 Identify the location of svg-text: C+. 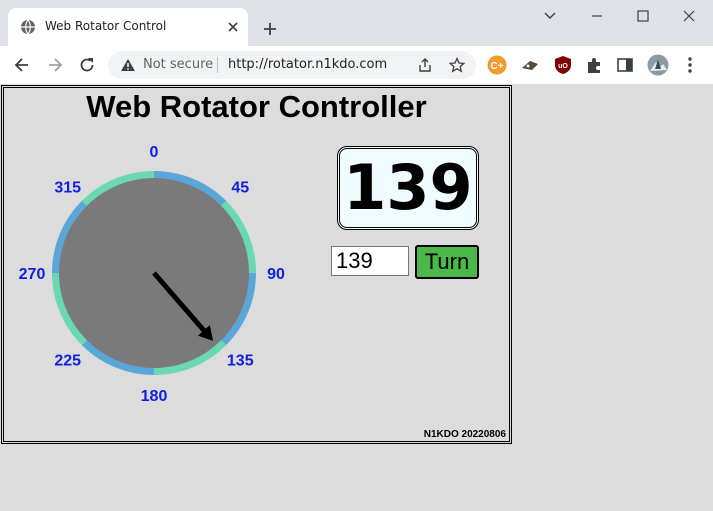
(496, 66).